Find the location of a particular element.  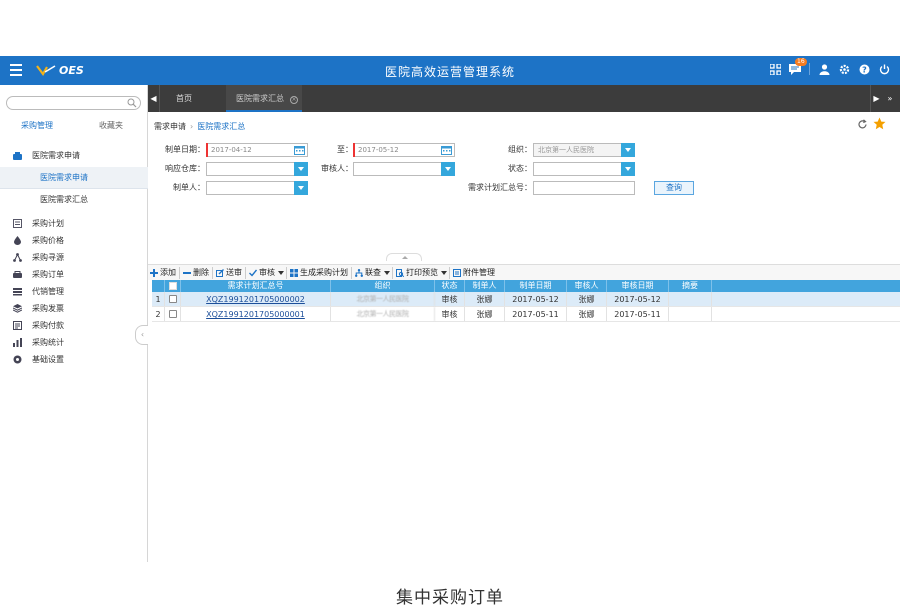

gear-icon is located at coordinates (844, 69).